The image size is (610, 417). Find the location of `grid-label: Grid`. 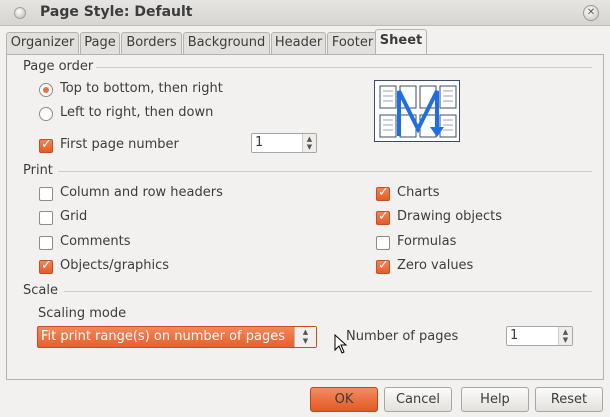

grid-label: Grid is located at coordinates (73, 216).